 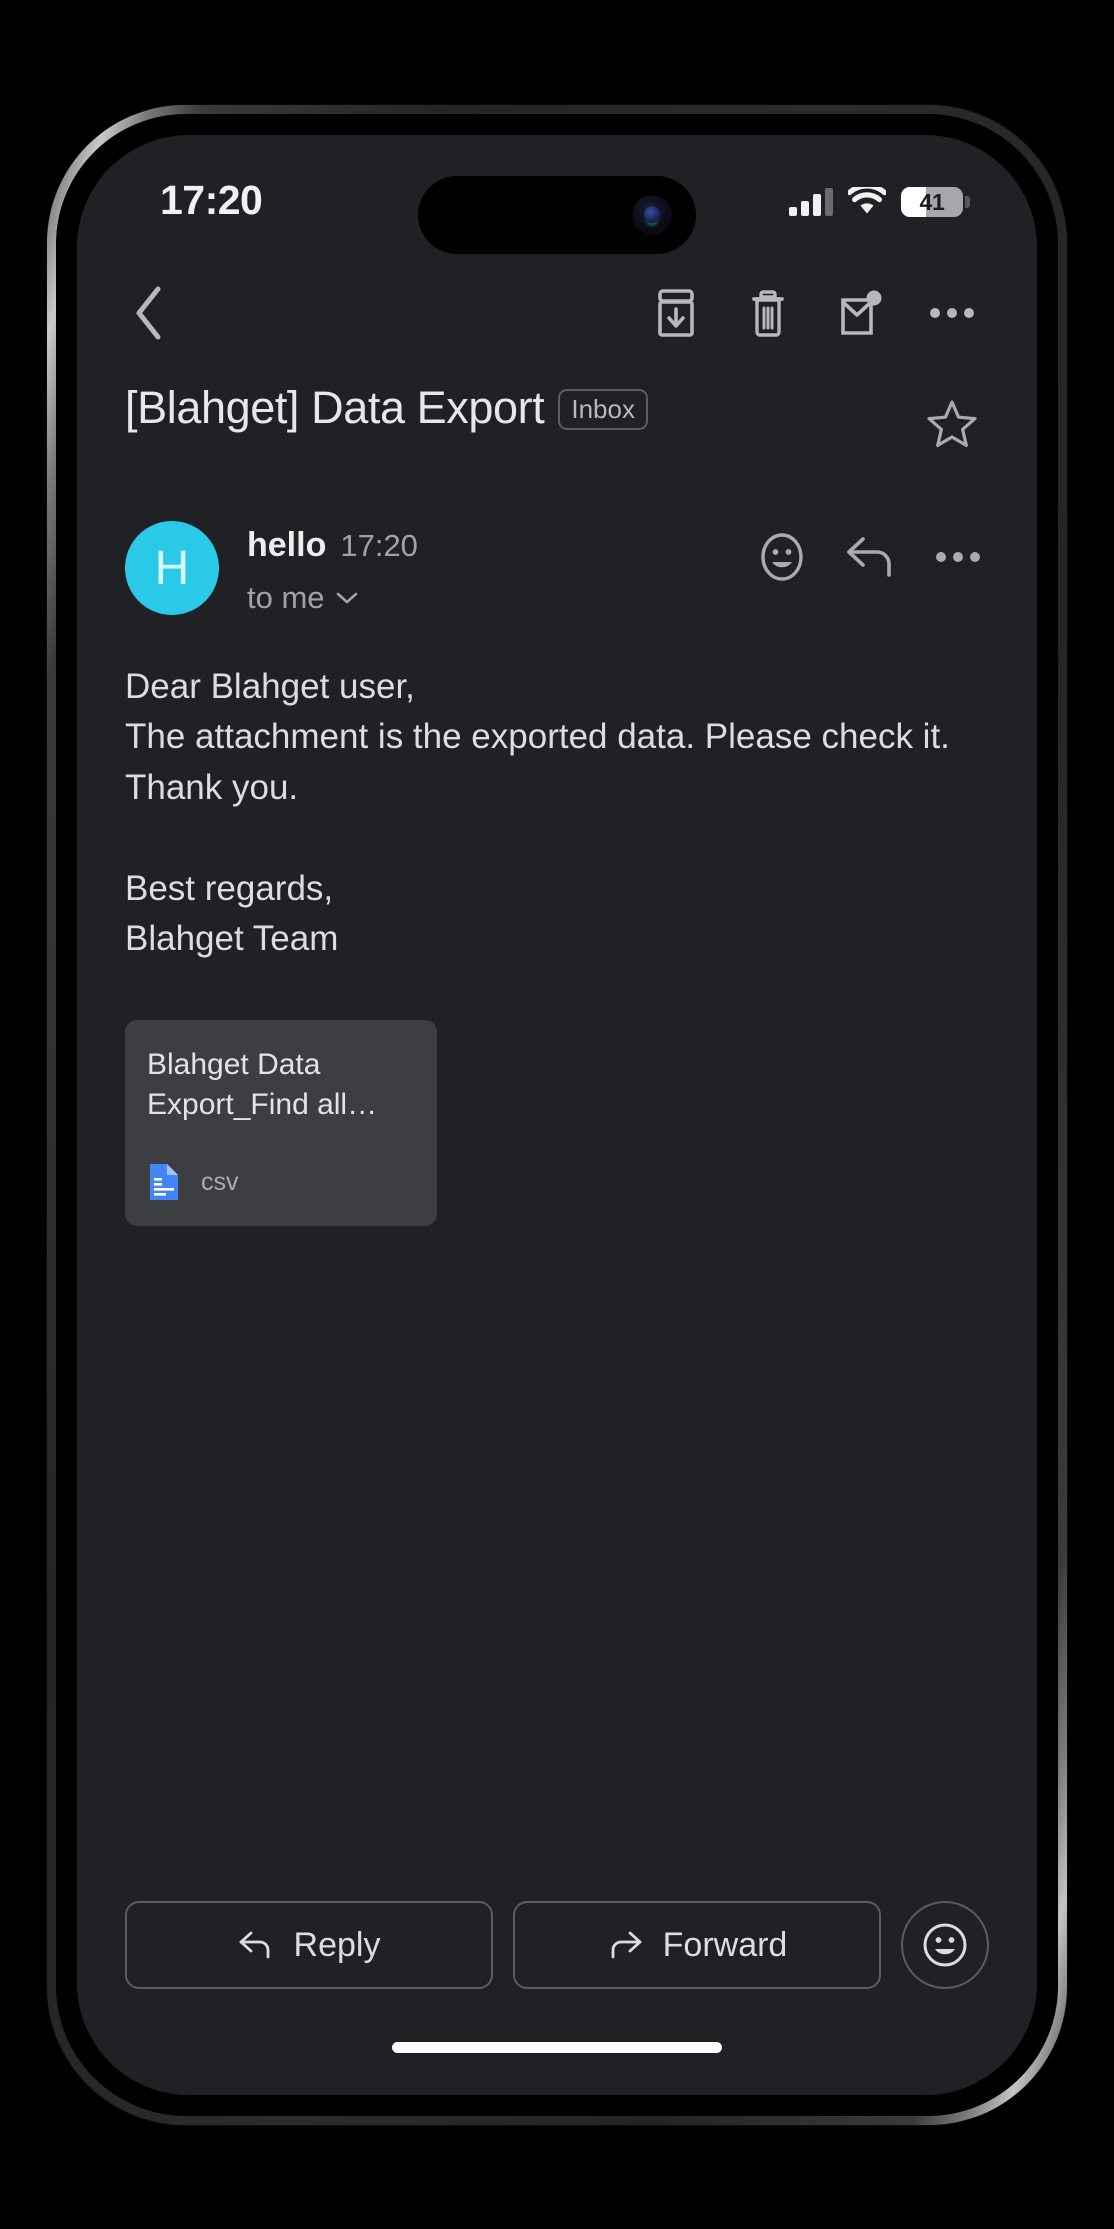 What do you see at coordinates (867, 202) in the screenshot?
I see `wifi-icon` at bounding box center [867, 202].